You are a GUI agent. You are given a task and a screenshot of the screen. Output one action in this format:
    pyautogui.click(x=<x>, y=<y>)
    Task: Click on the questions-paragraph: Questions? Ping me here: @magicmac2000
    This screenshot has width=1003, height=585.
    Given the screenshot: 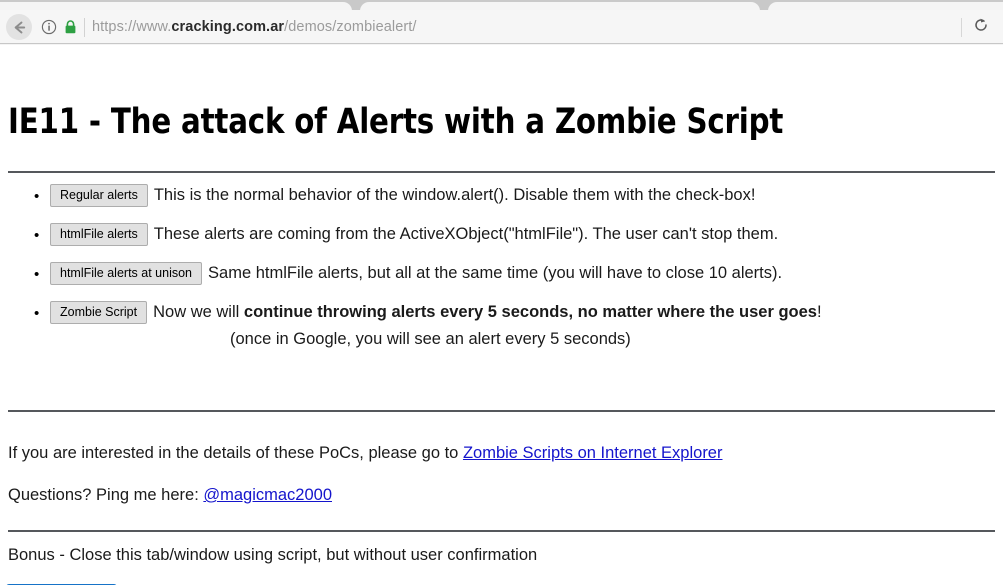 What is the action you would take?
    pyautogui.click(x=170, y=495)
    